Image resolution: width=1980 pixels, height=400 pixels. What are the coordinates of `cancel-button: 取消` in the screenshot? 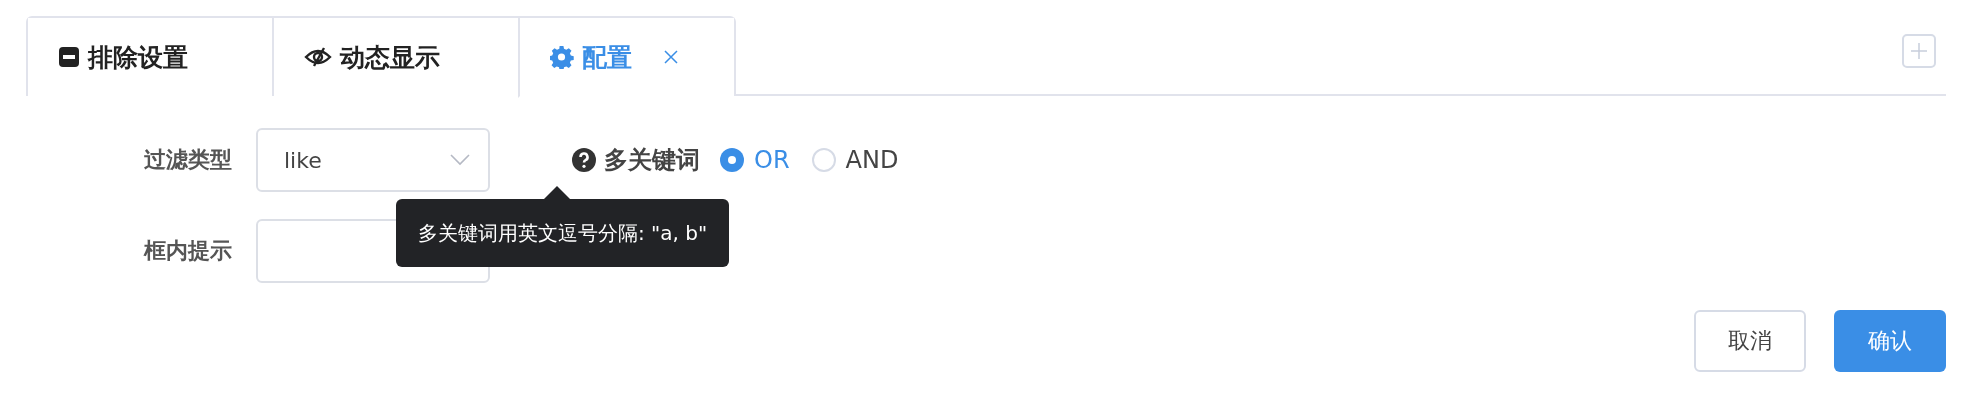 It's located at (1750, 341).